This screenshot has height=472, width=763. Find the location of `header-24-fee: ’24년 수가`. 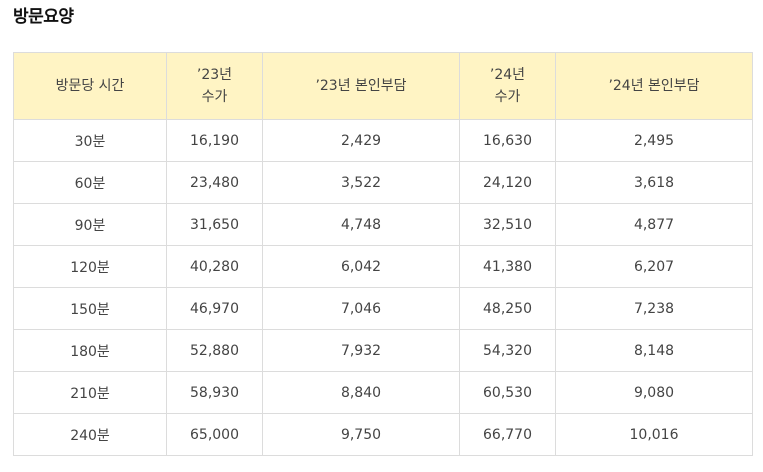

header-24-fee: ’24년 수가 is located at coordinates (507, 86).